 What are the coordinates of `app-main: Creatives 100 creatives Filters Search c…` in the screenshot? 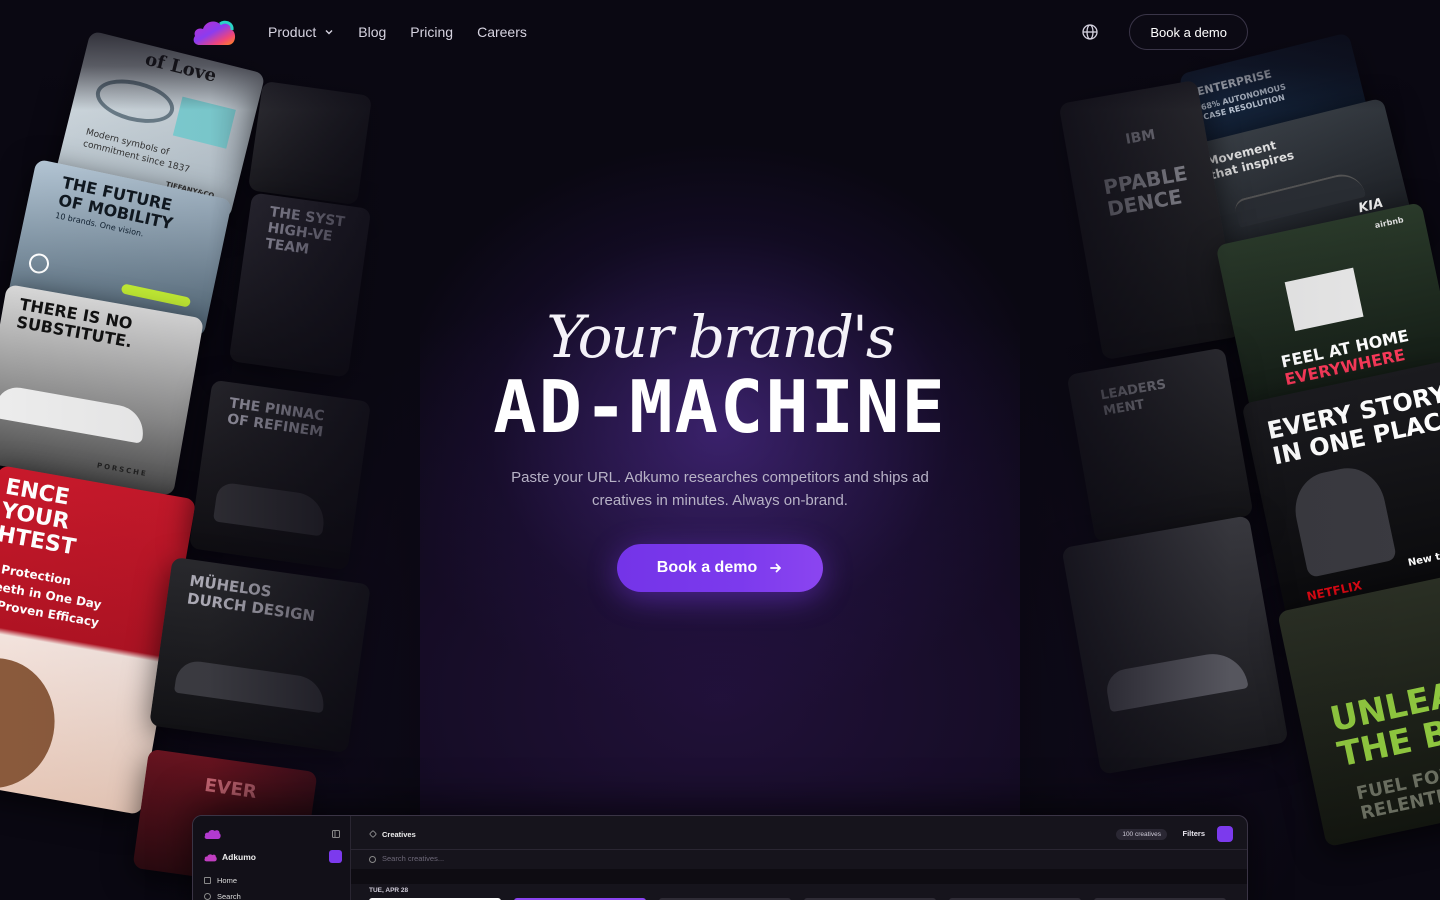 It's located at (799, 858).